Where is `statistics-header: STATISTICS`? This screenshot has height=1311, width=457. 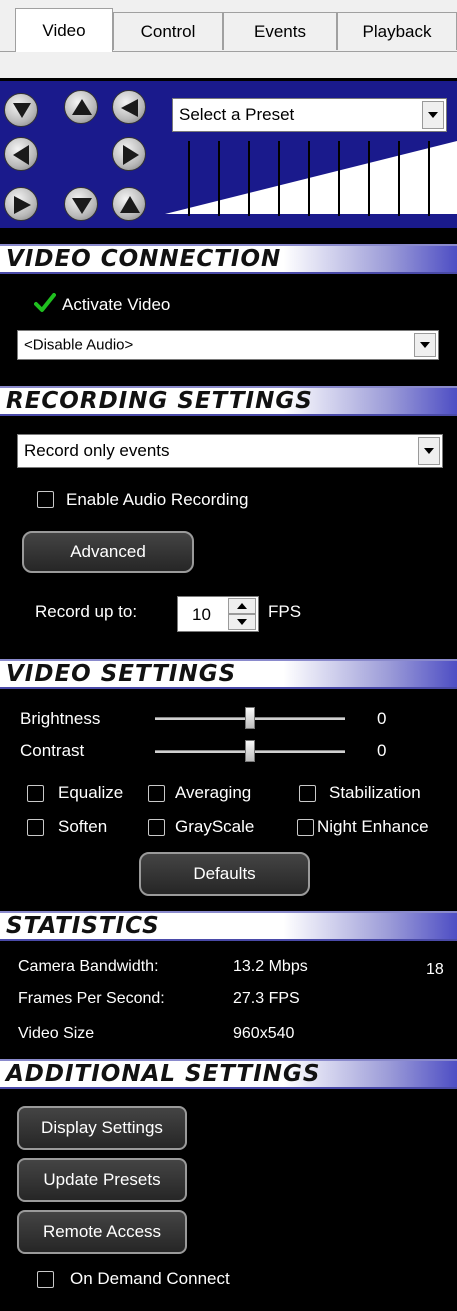
statistics-header: STATISTICS is located at coordinates (228, 926).